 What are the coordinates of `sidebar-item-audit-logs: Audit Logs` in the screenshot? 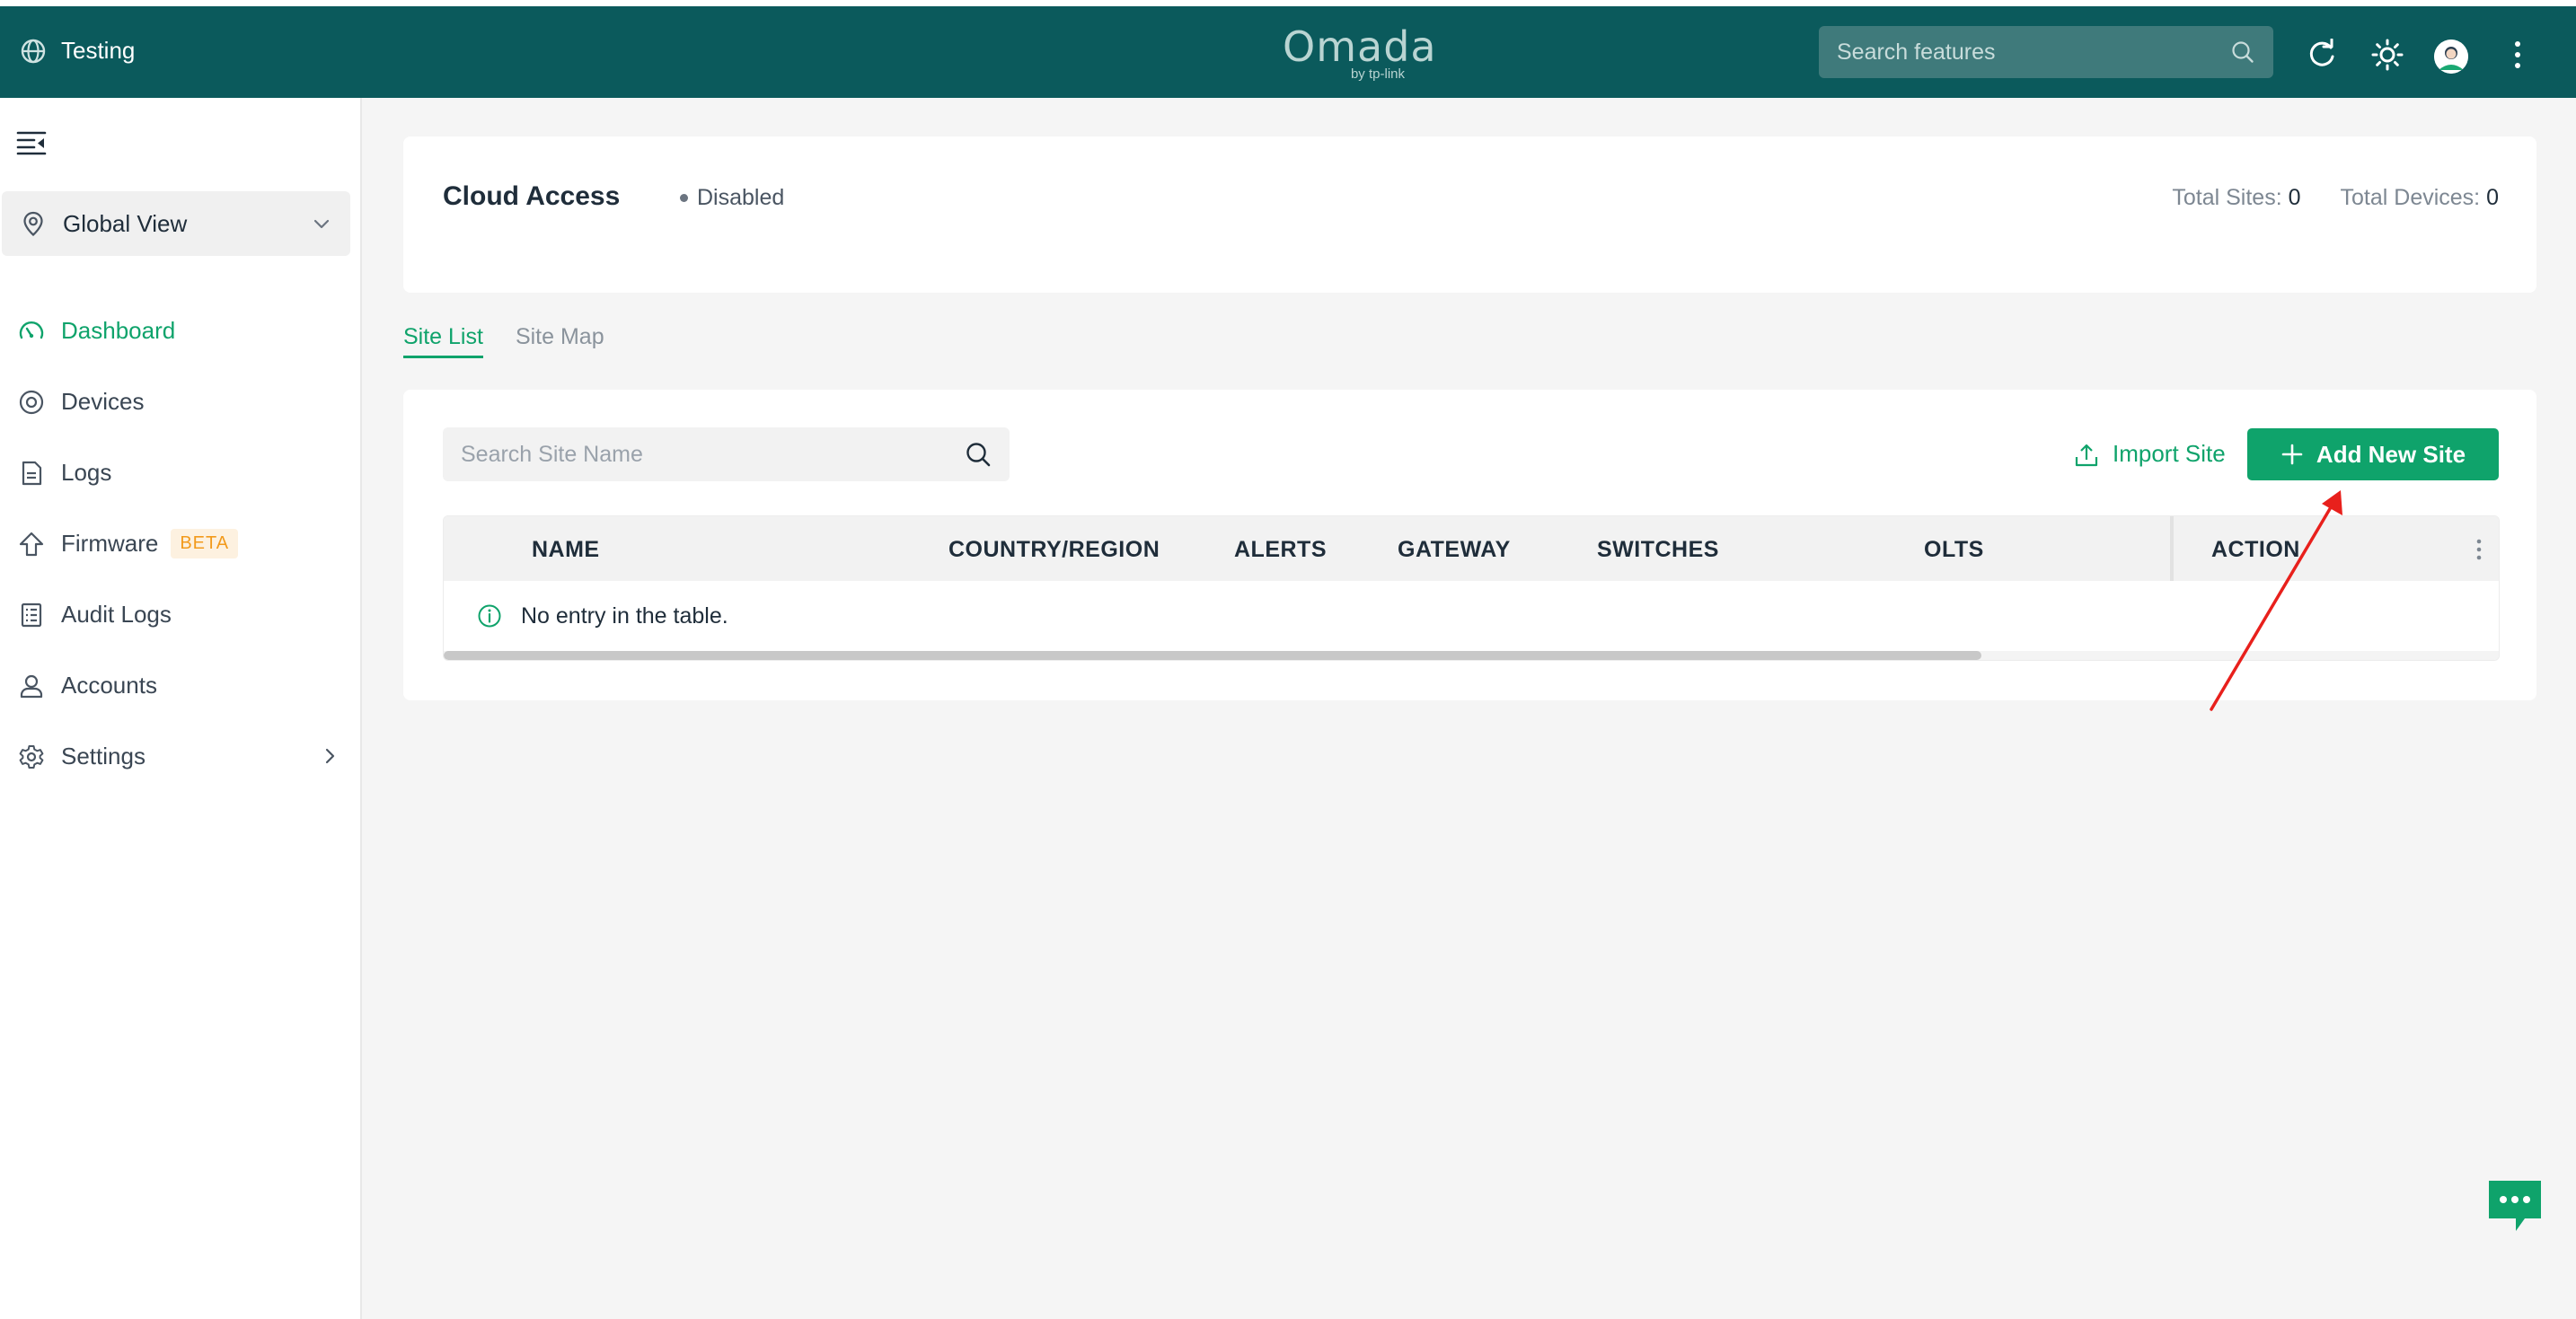 It's located at (179, 614).